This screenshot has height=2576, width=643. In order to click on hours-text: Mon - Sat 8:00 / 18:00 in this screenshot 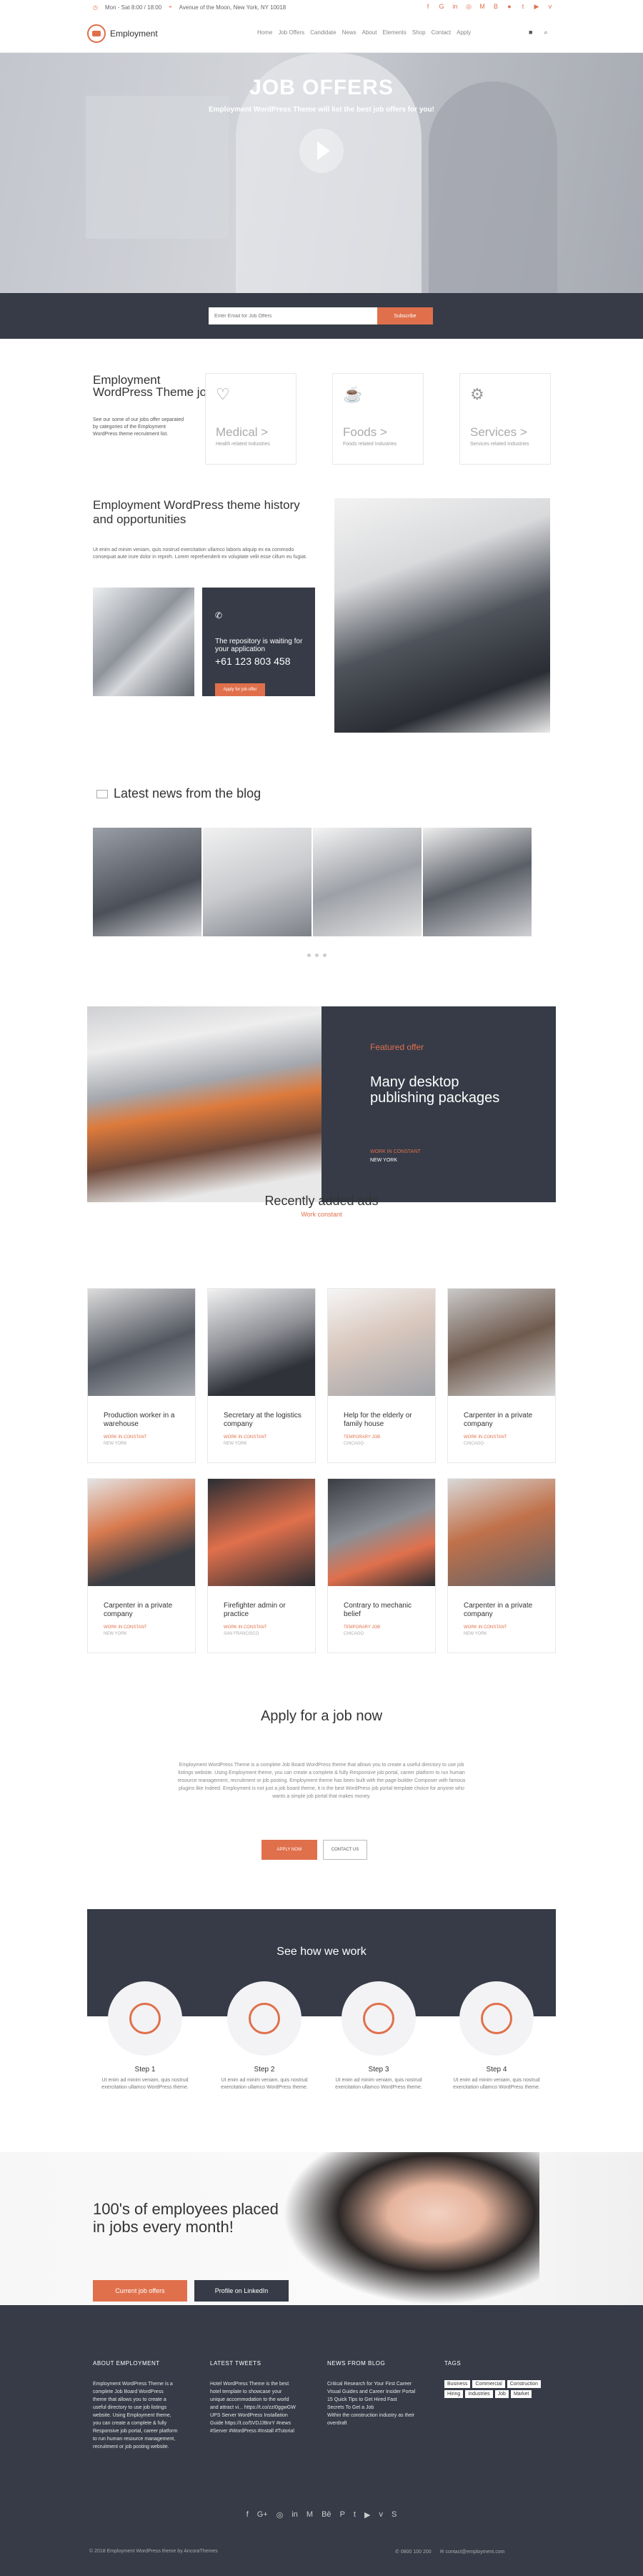, I will do `click(133, 7)`.